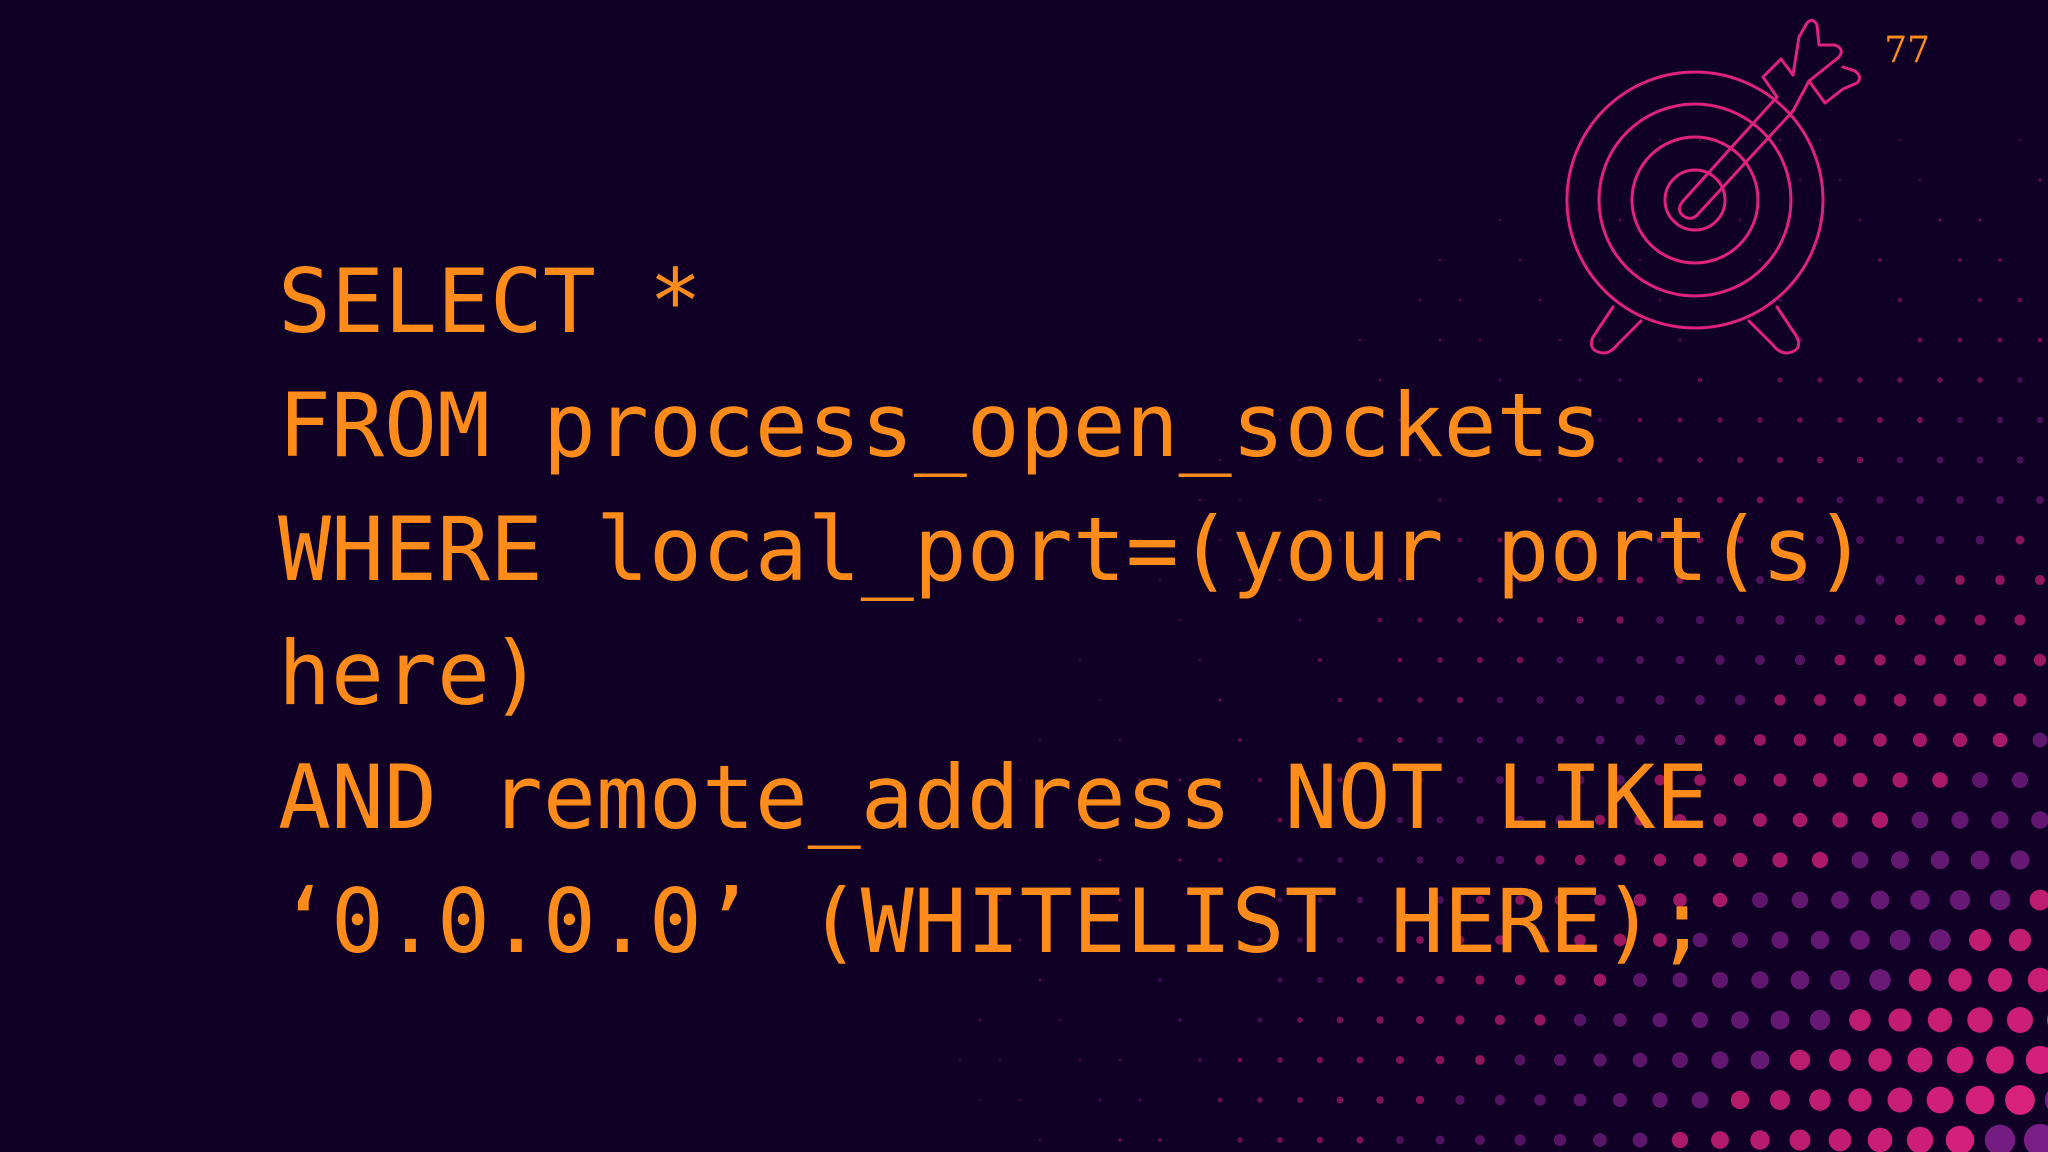 This screenshot has height=1152, width=2048. I want to click on code-line: here), so click(410, 673).